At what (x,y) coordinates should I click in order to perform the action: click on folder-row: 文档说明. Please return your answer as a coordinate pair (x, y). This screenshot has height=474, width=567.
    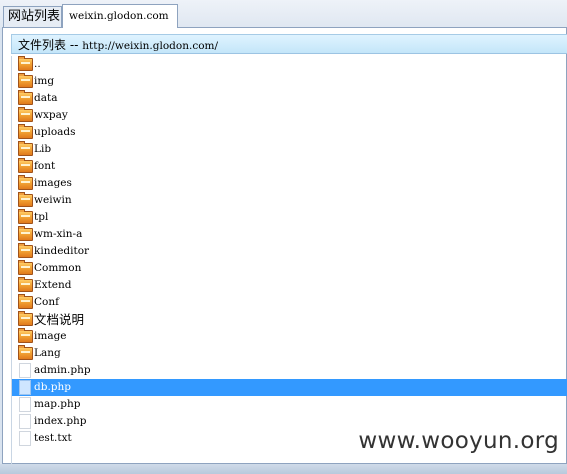
    Looking at the image, I should click on (289, 319).